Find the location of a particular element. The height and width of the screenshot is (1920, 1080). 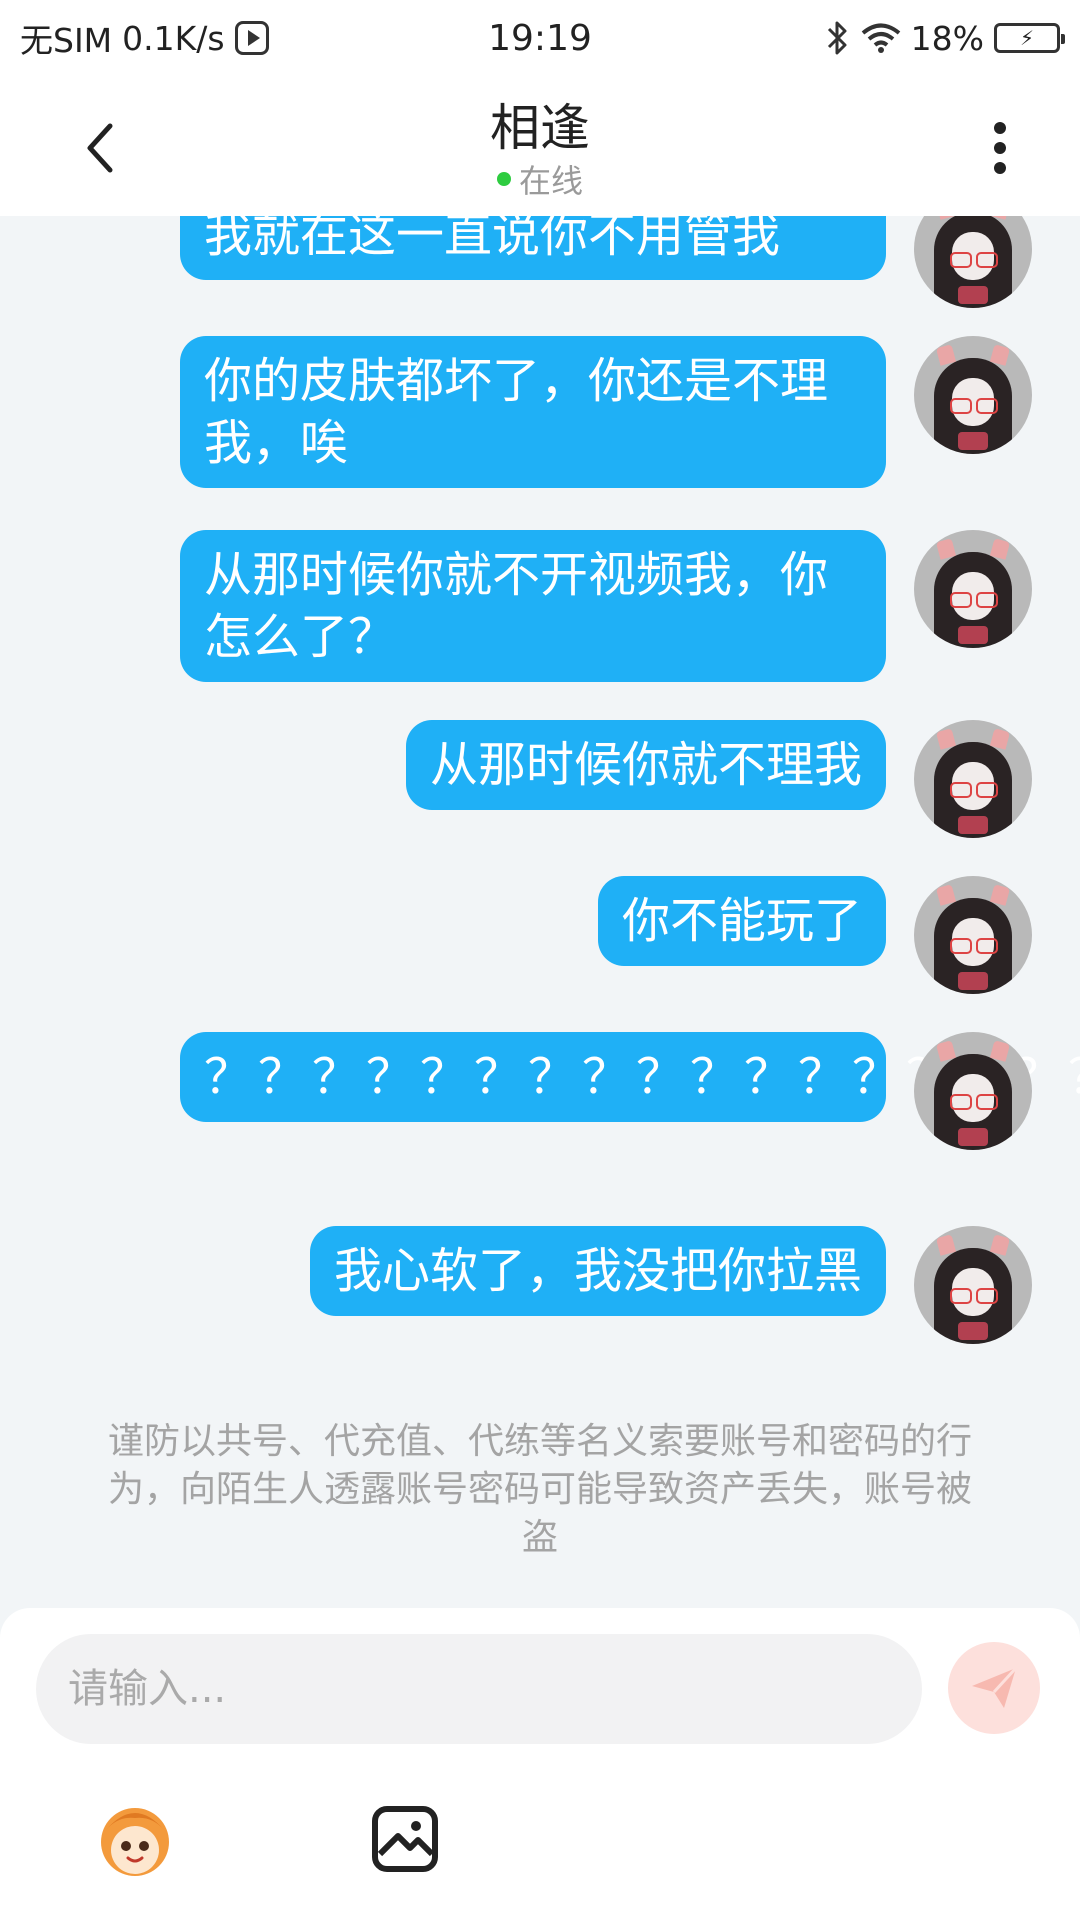

message-bubble: 从那时候你就不理我 is located at coordinates (645, 765).